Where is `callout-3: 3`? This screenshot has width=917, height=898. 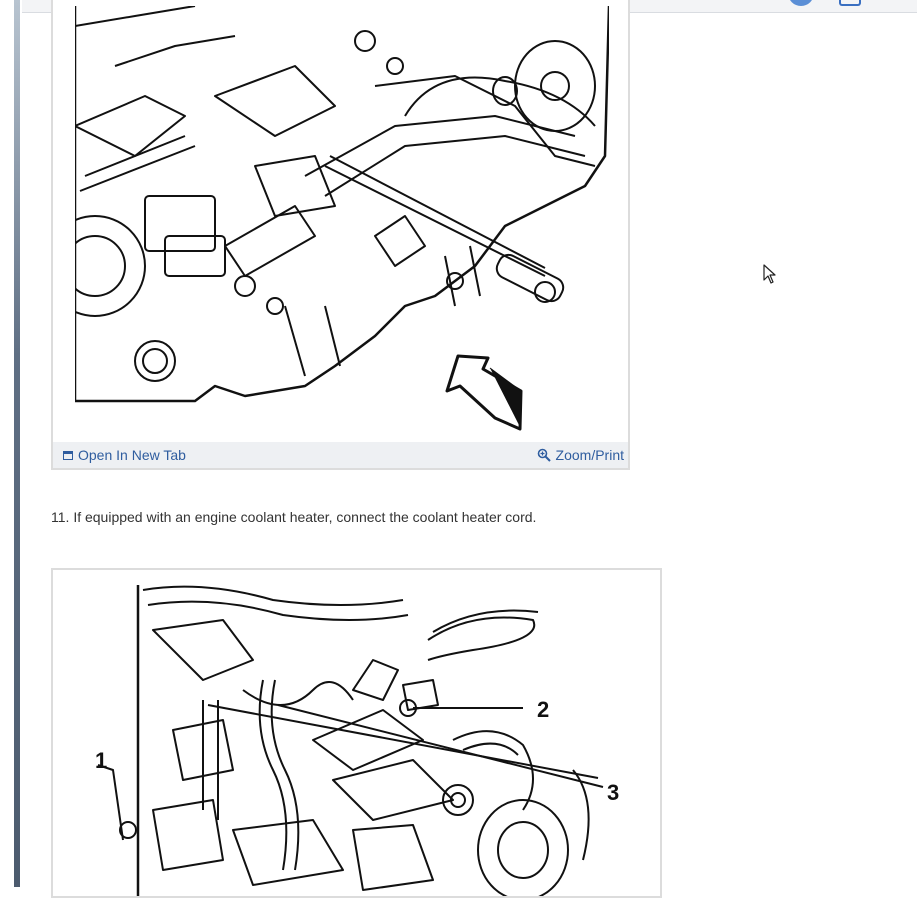 callout-3: 3 is located at coordinates (613, 792).